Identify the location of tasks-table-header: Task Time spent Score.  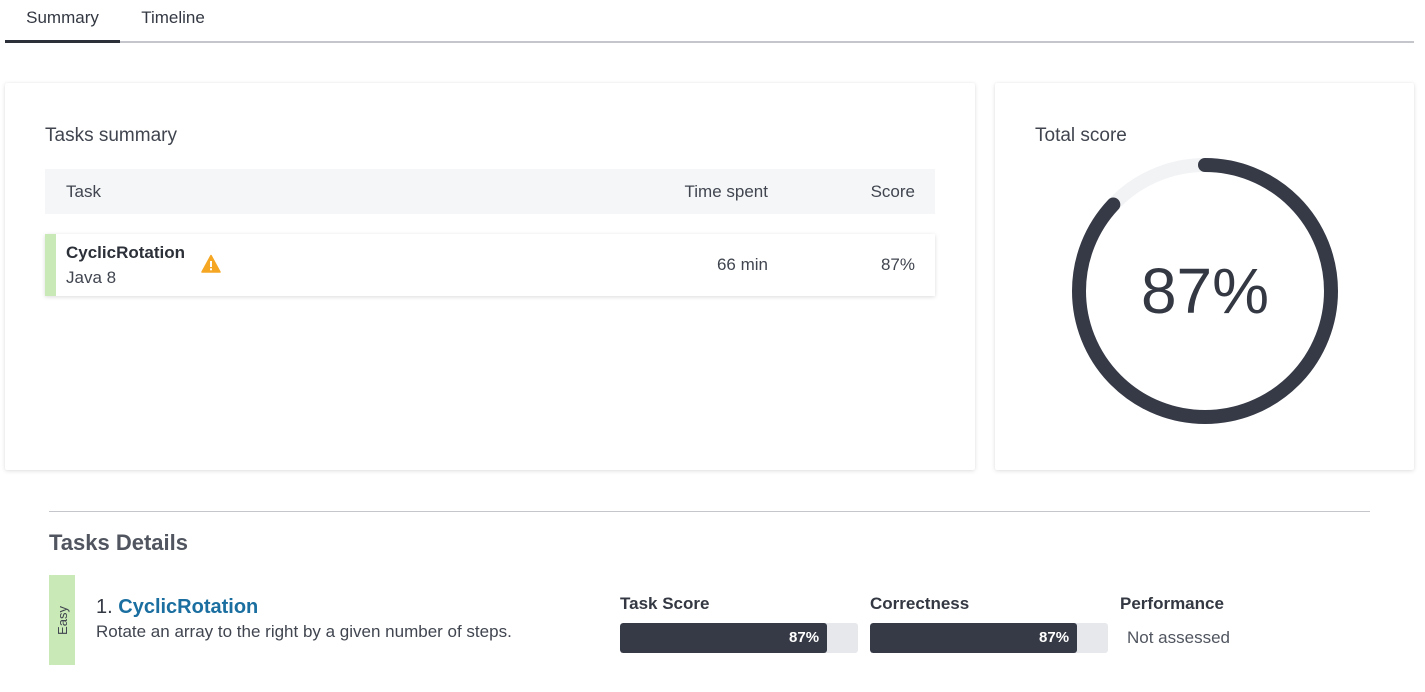
(490, 191).